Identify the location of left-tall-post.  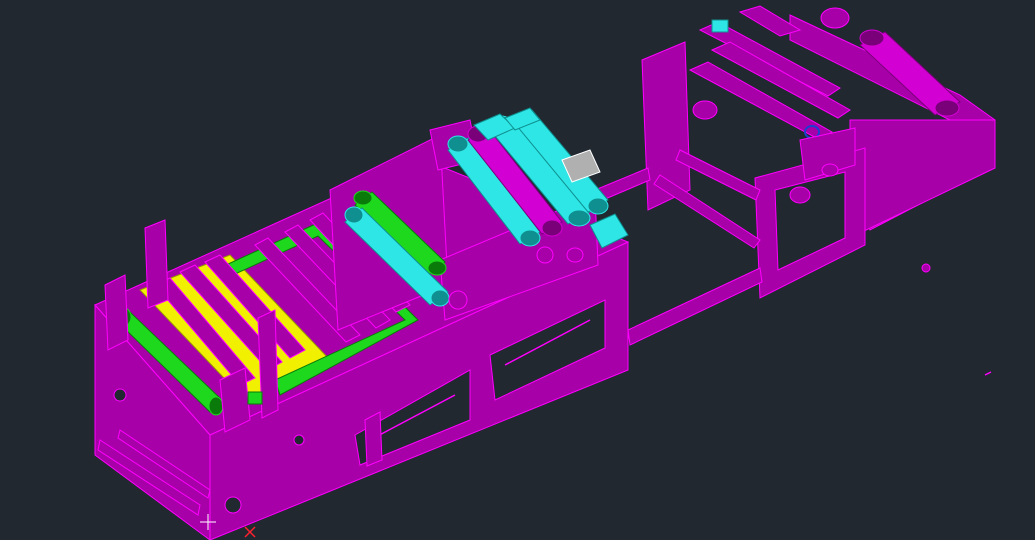
(156, 264).